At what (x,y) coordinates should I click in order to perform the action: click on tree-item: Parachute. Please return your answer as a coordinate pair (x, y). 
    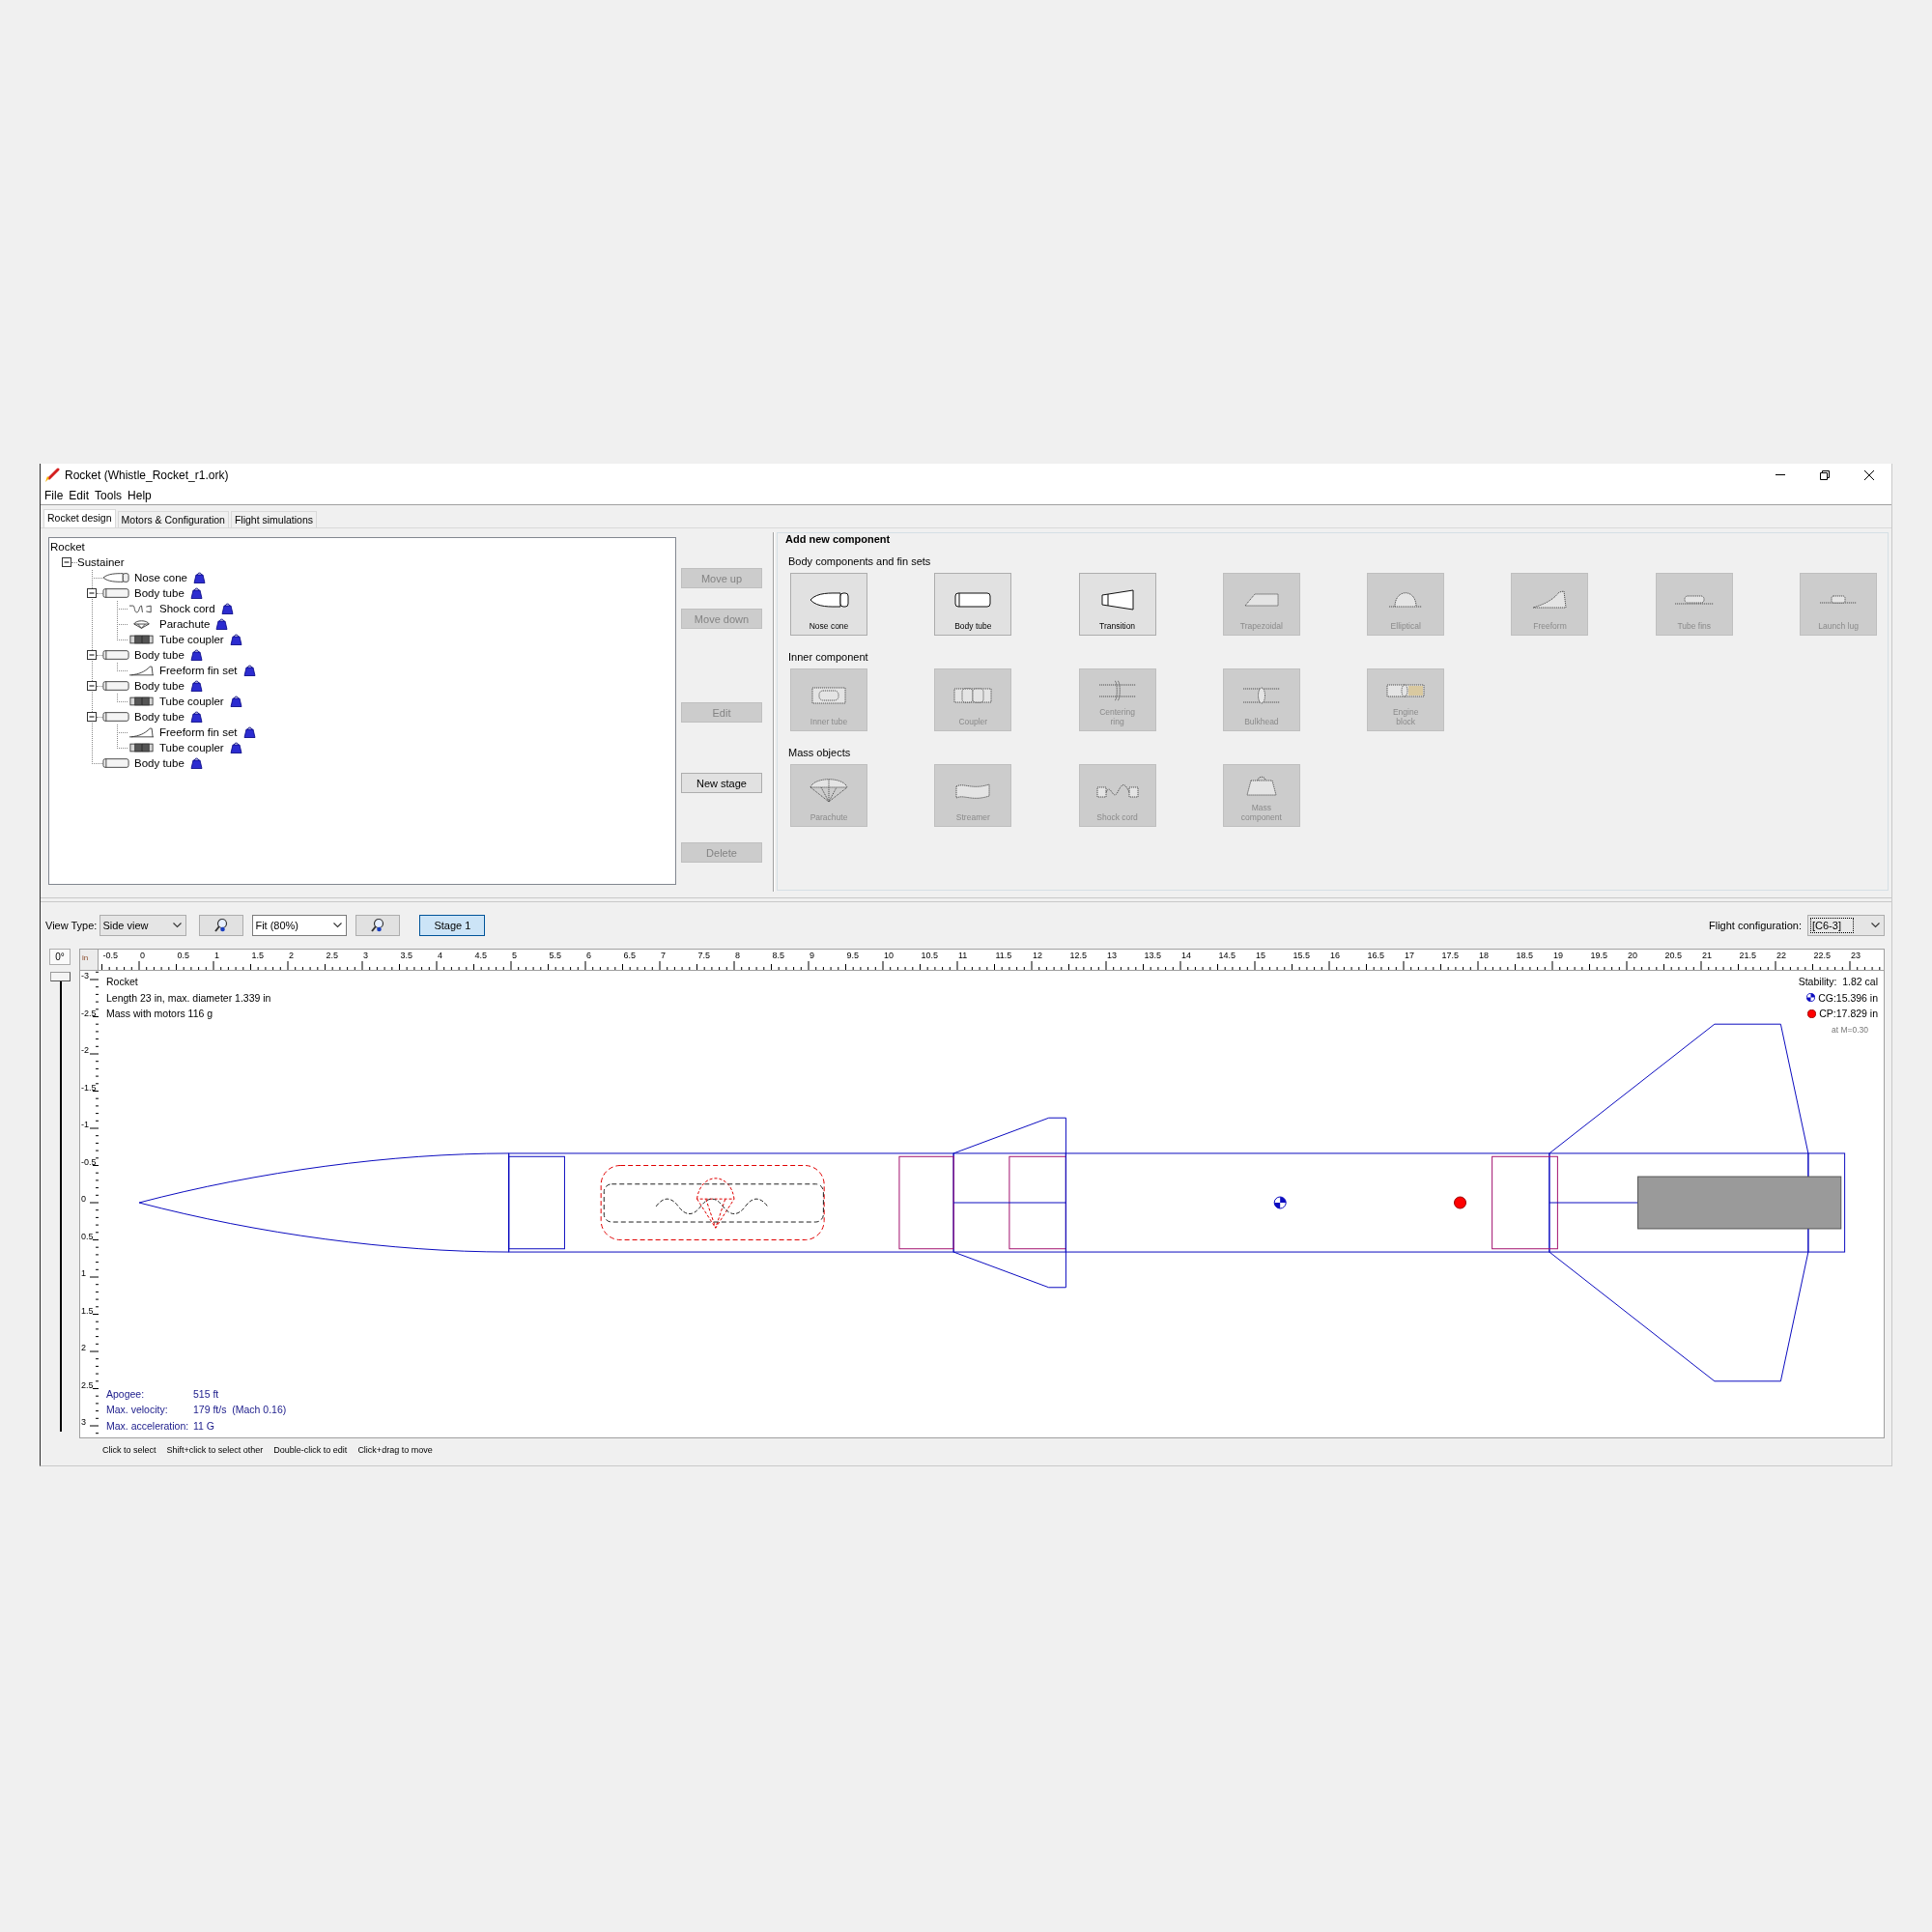
    Looking at the image, I should click on (185, 624).